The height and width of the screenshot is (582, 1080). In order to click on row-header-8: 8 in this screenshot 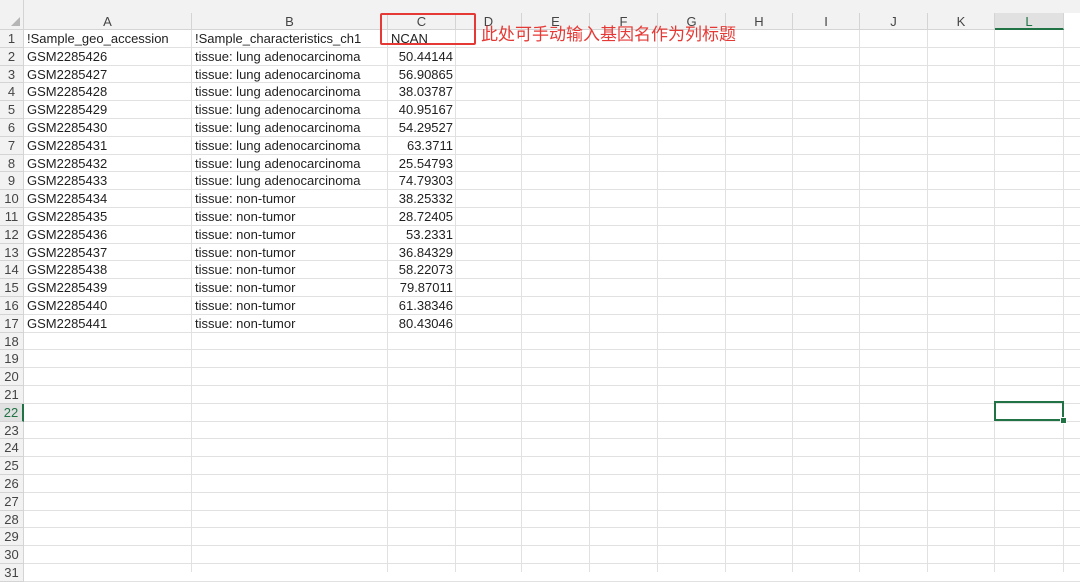, I will do `click(12, 163)`.